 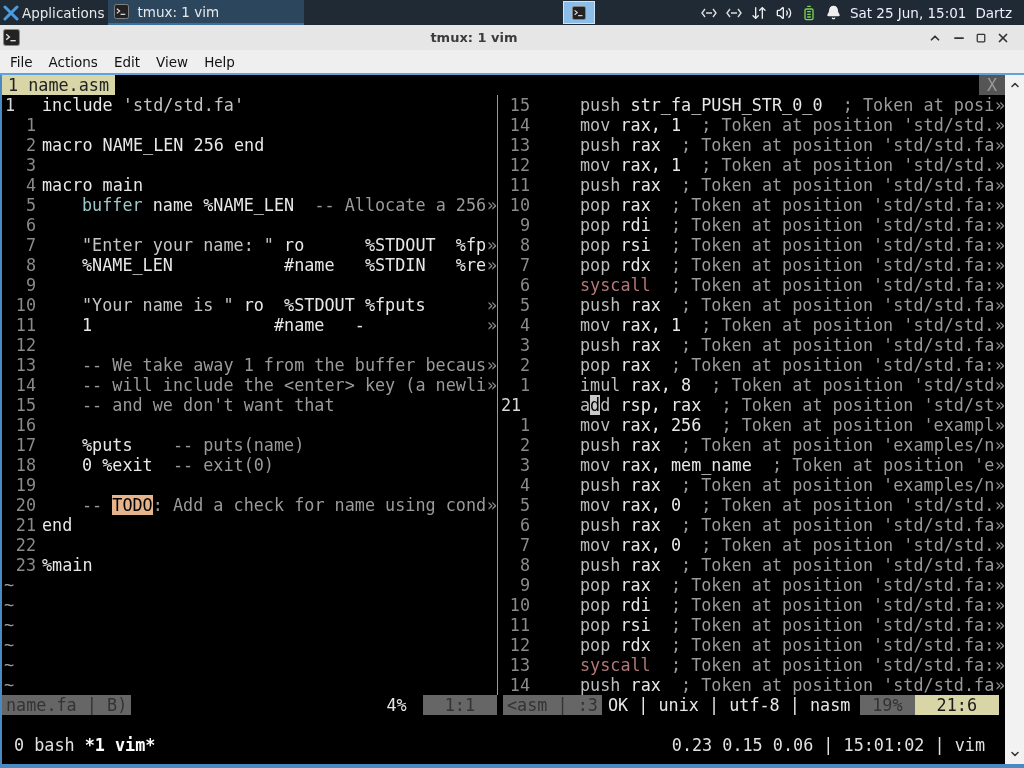 What do you see at coordinates (1014, 419) in the screenshot?
I see `scrollbar` at bounding box center [1014, 419].